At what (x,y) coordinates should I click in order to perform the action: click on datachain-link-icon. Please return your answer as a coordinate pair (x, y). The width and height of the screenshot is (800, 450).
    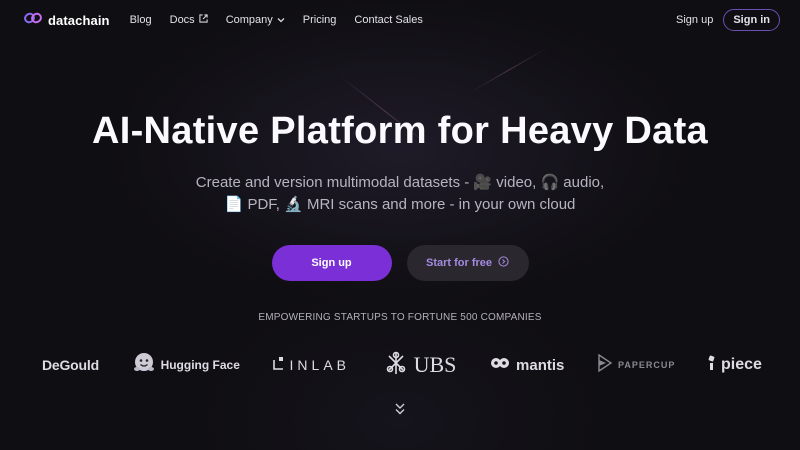
    Looking at the image, I should click on (33, 20).